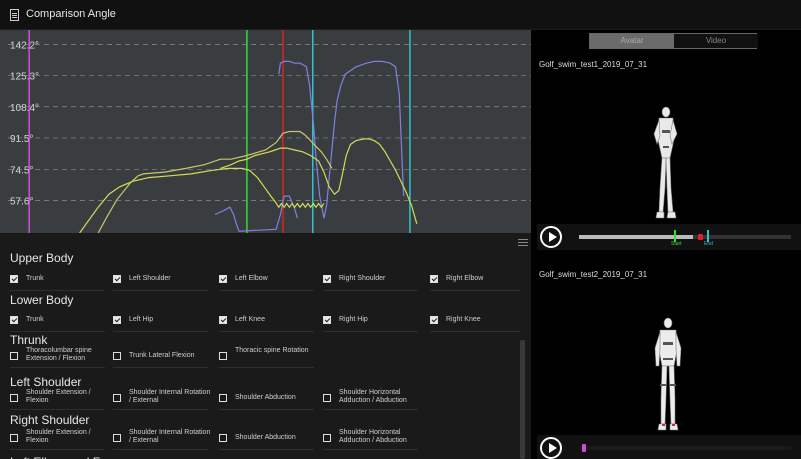 The height and width of the screenshot is (459, 801). I want to click on tab-avatar: Avatar, so click(632, 41).